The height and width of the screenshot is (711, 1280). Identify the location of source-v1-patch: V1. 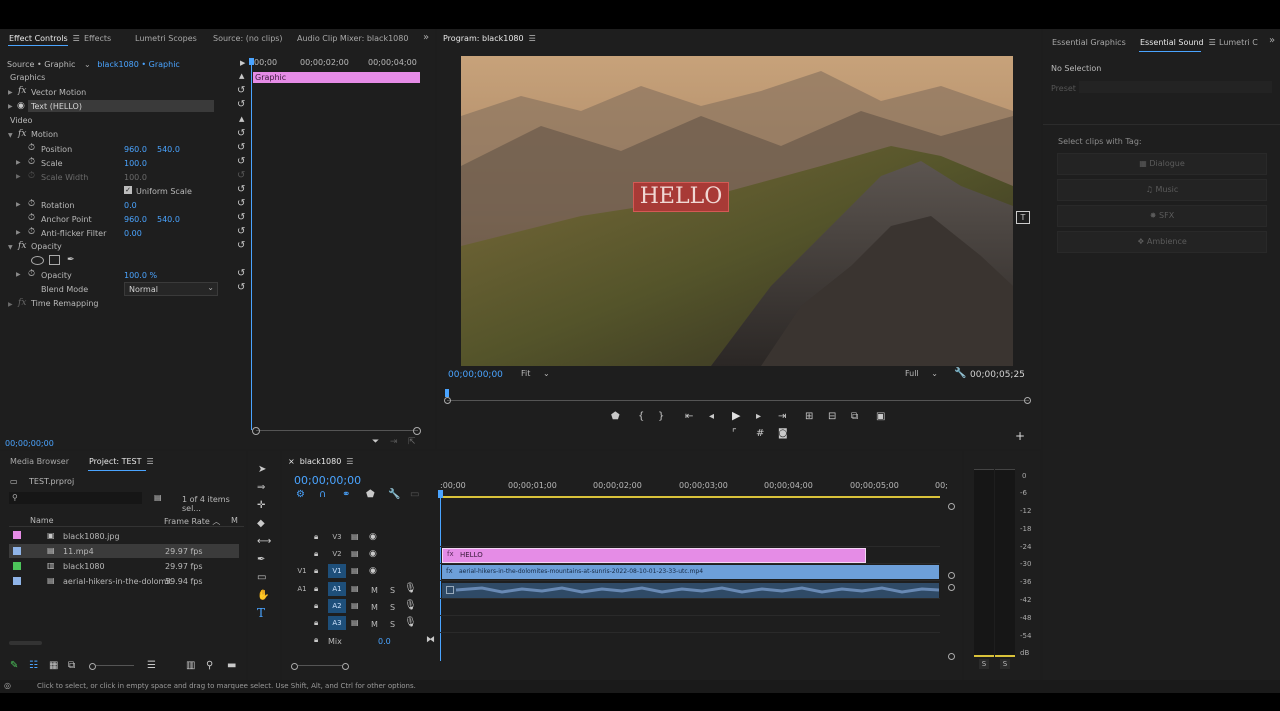
(302, 571).